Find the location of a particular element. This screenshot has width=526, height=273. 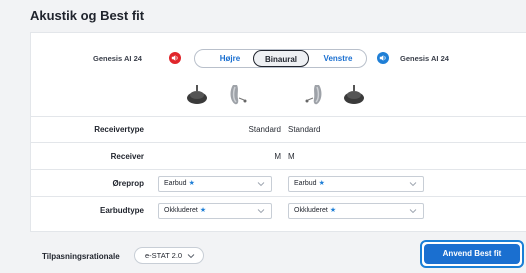

earbud-image-right is located at coordinates (197, 93).